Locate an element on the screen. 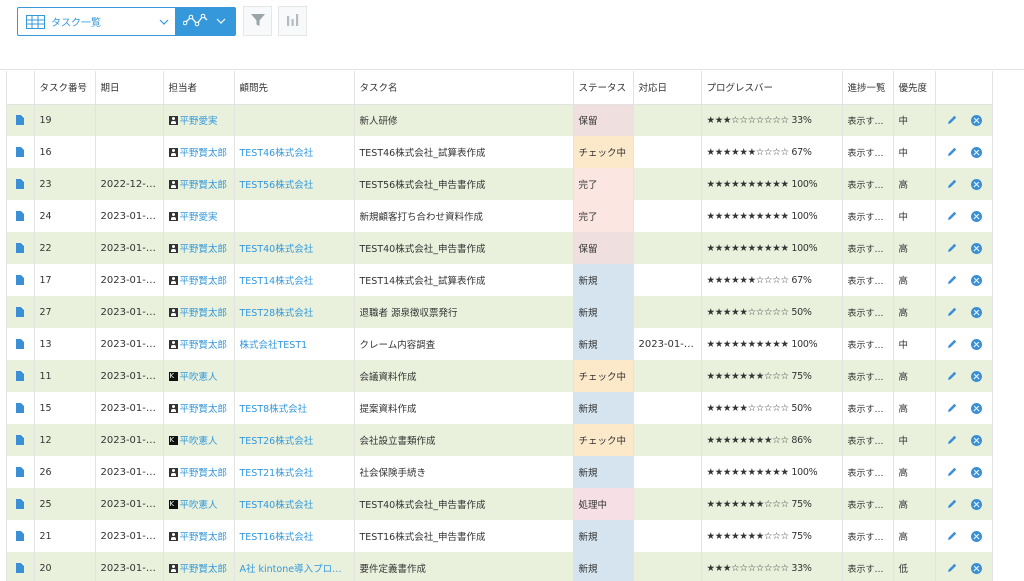 This screenshot has width=1024, height=581. column-header-task-number: タスク番号 is located at coordinates (65, 88).